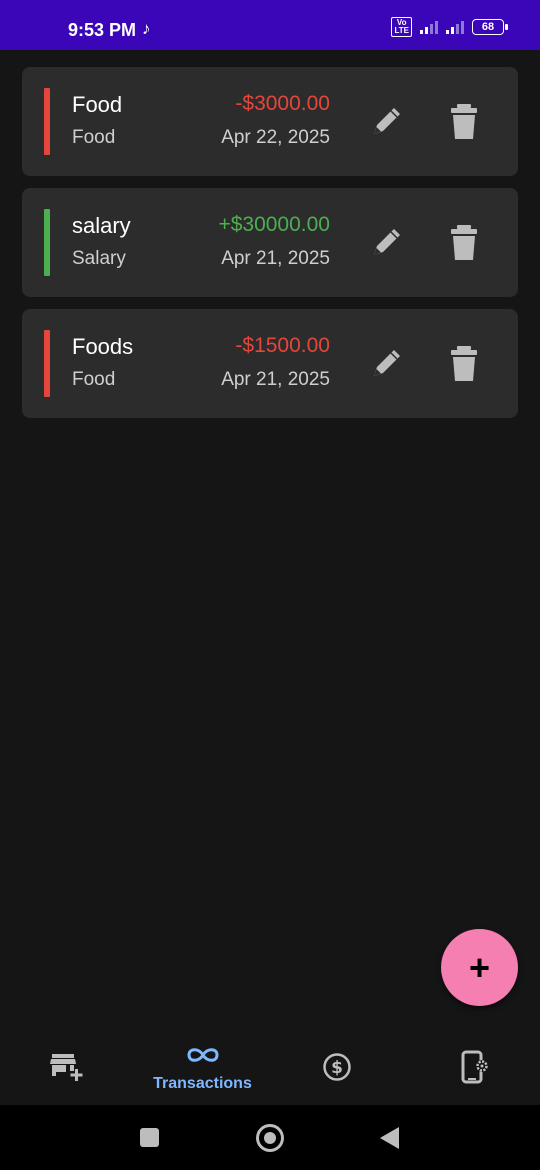 The image size is (540, 1170). Describe the element at coordinates (282, 345) in the screenshot. I see `transaction-amount: -$1500.00` at that location.